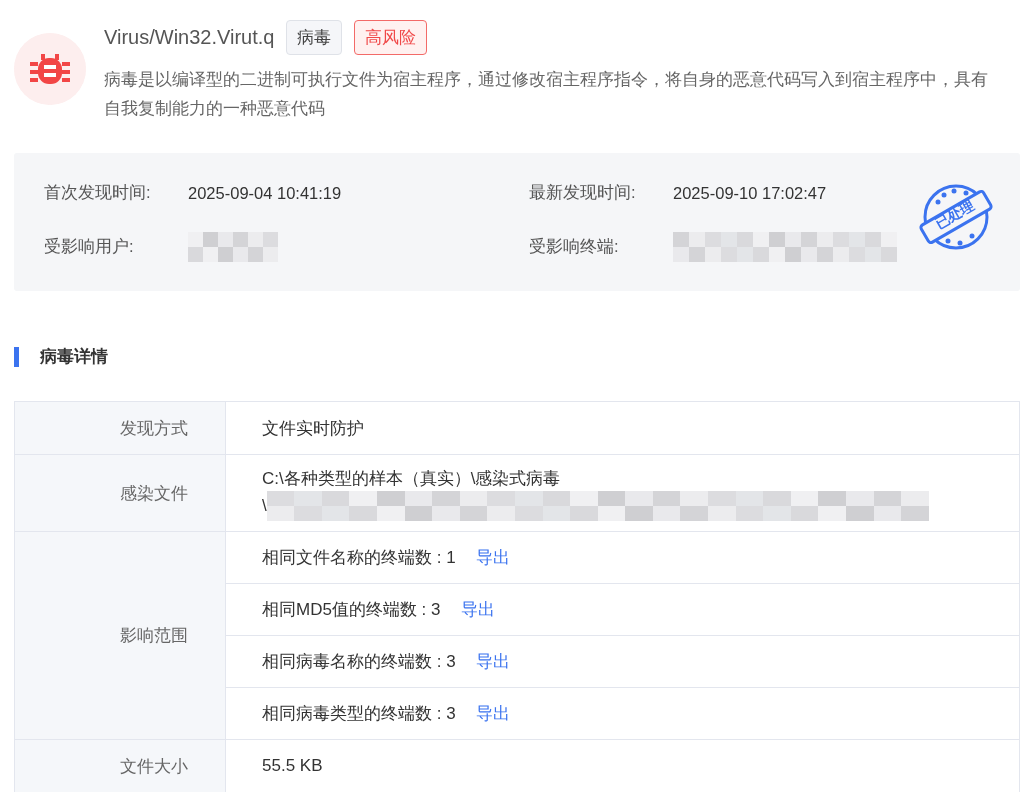 The height and width of the screenshot is (792, 1030). What do you see at coordinates (359, 662) in the screenshot?
I see `count-text: 相同病毒名称的终端数 : 3` at bounding box center [359, 662].